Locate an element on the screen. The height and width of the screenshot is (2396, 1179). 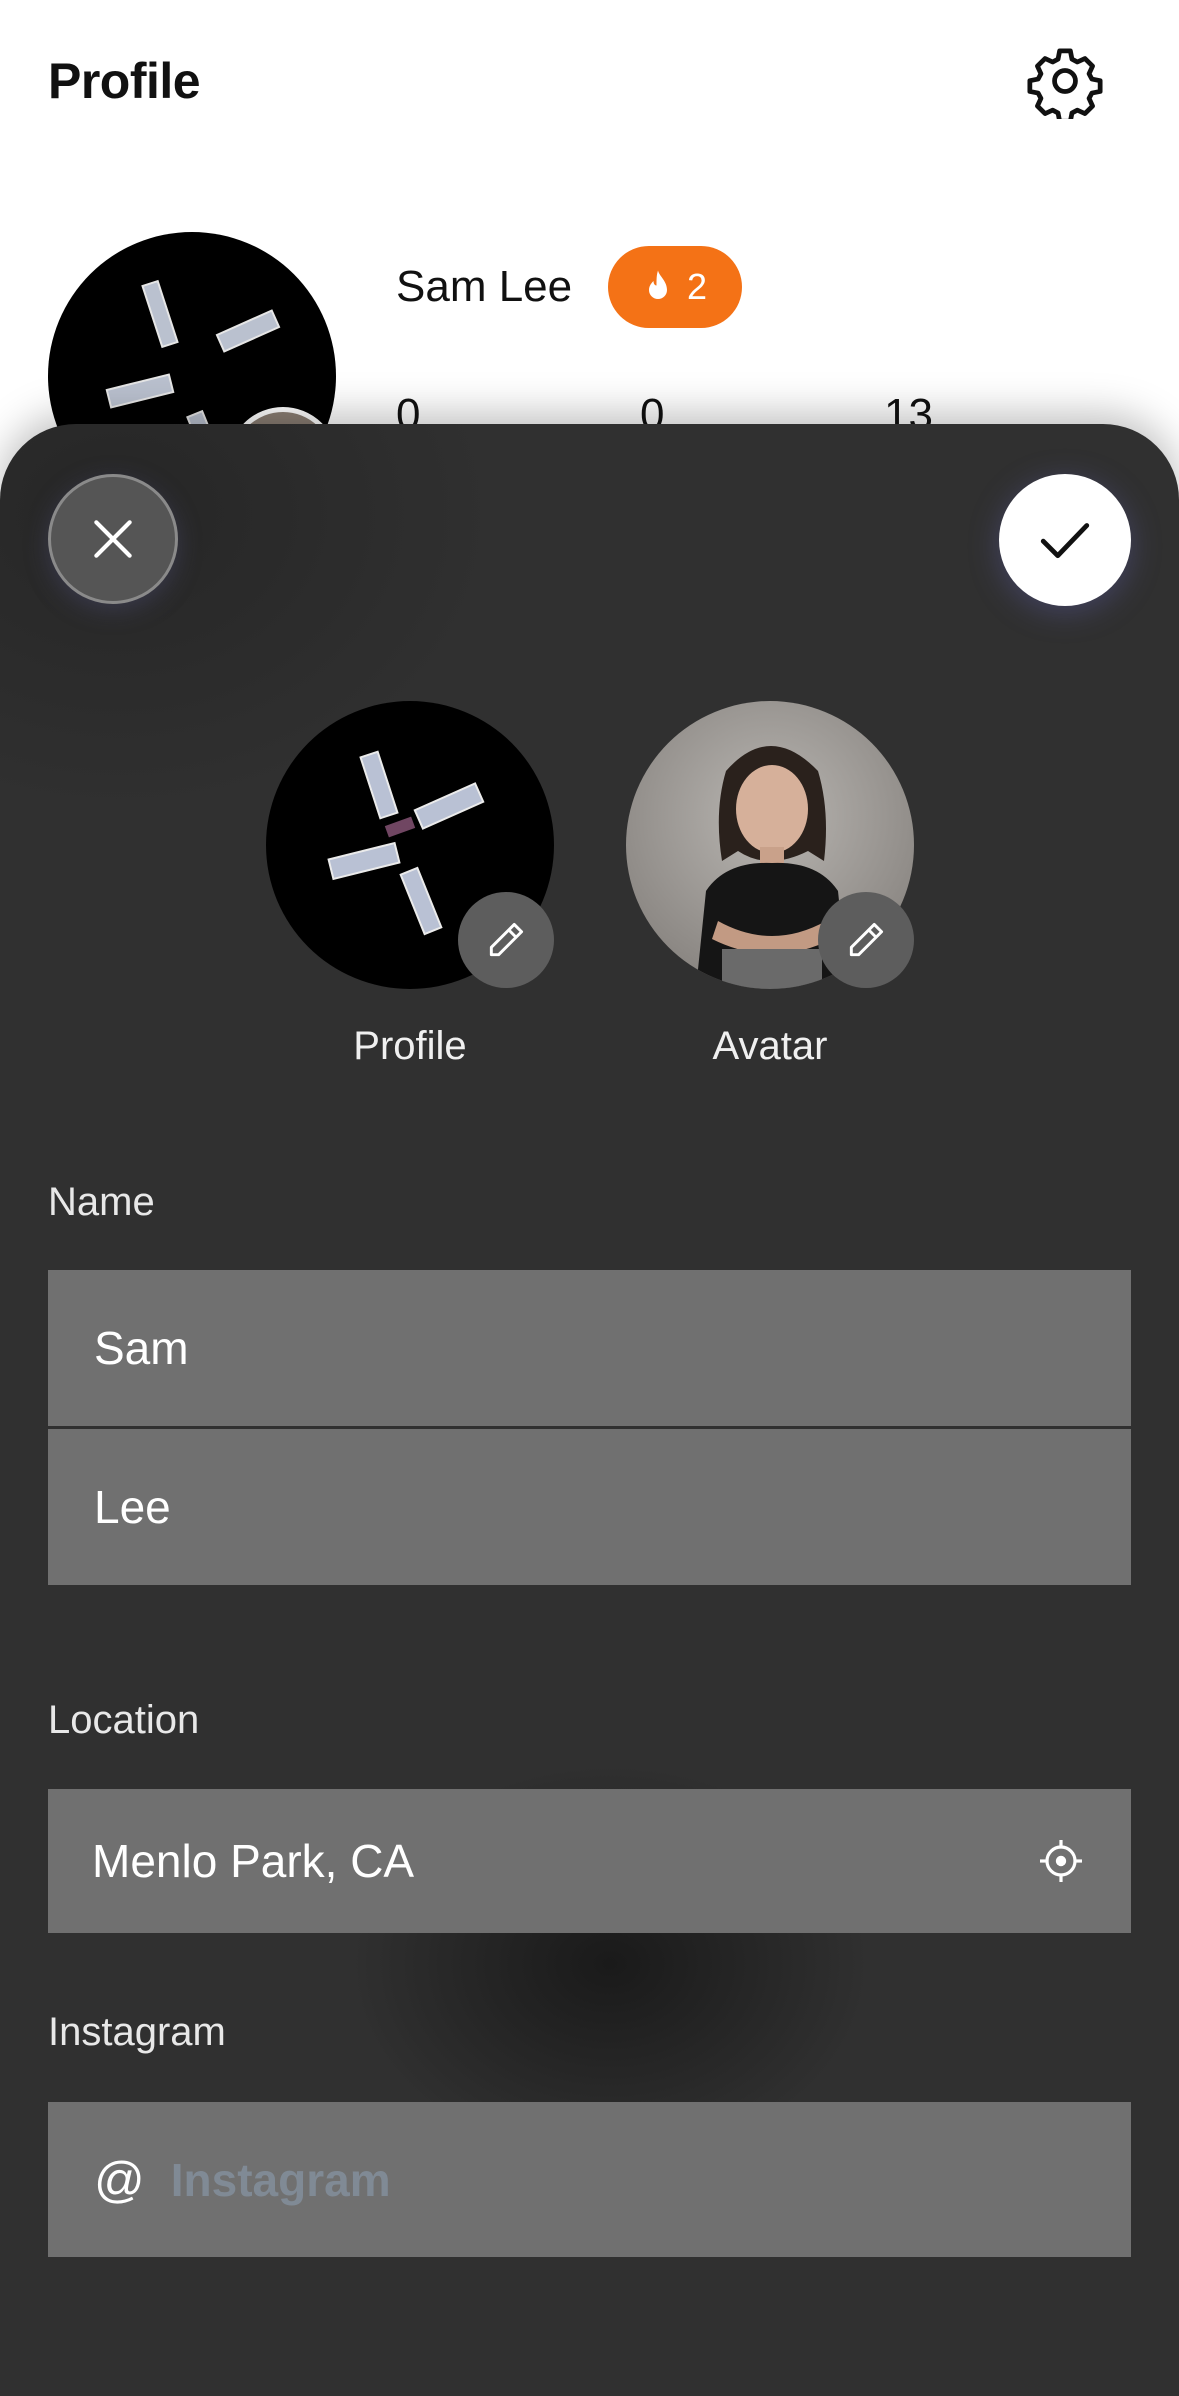
name-label: Name is located at coordinates (101, 1202).